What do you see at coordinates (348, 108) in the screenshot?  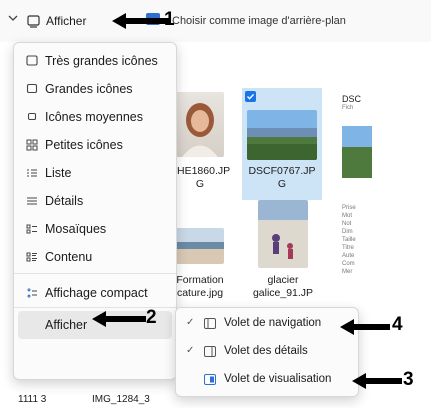 I see `details-subtitle: Fich` at bounding box center [348, 108].